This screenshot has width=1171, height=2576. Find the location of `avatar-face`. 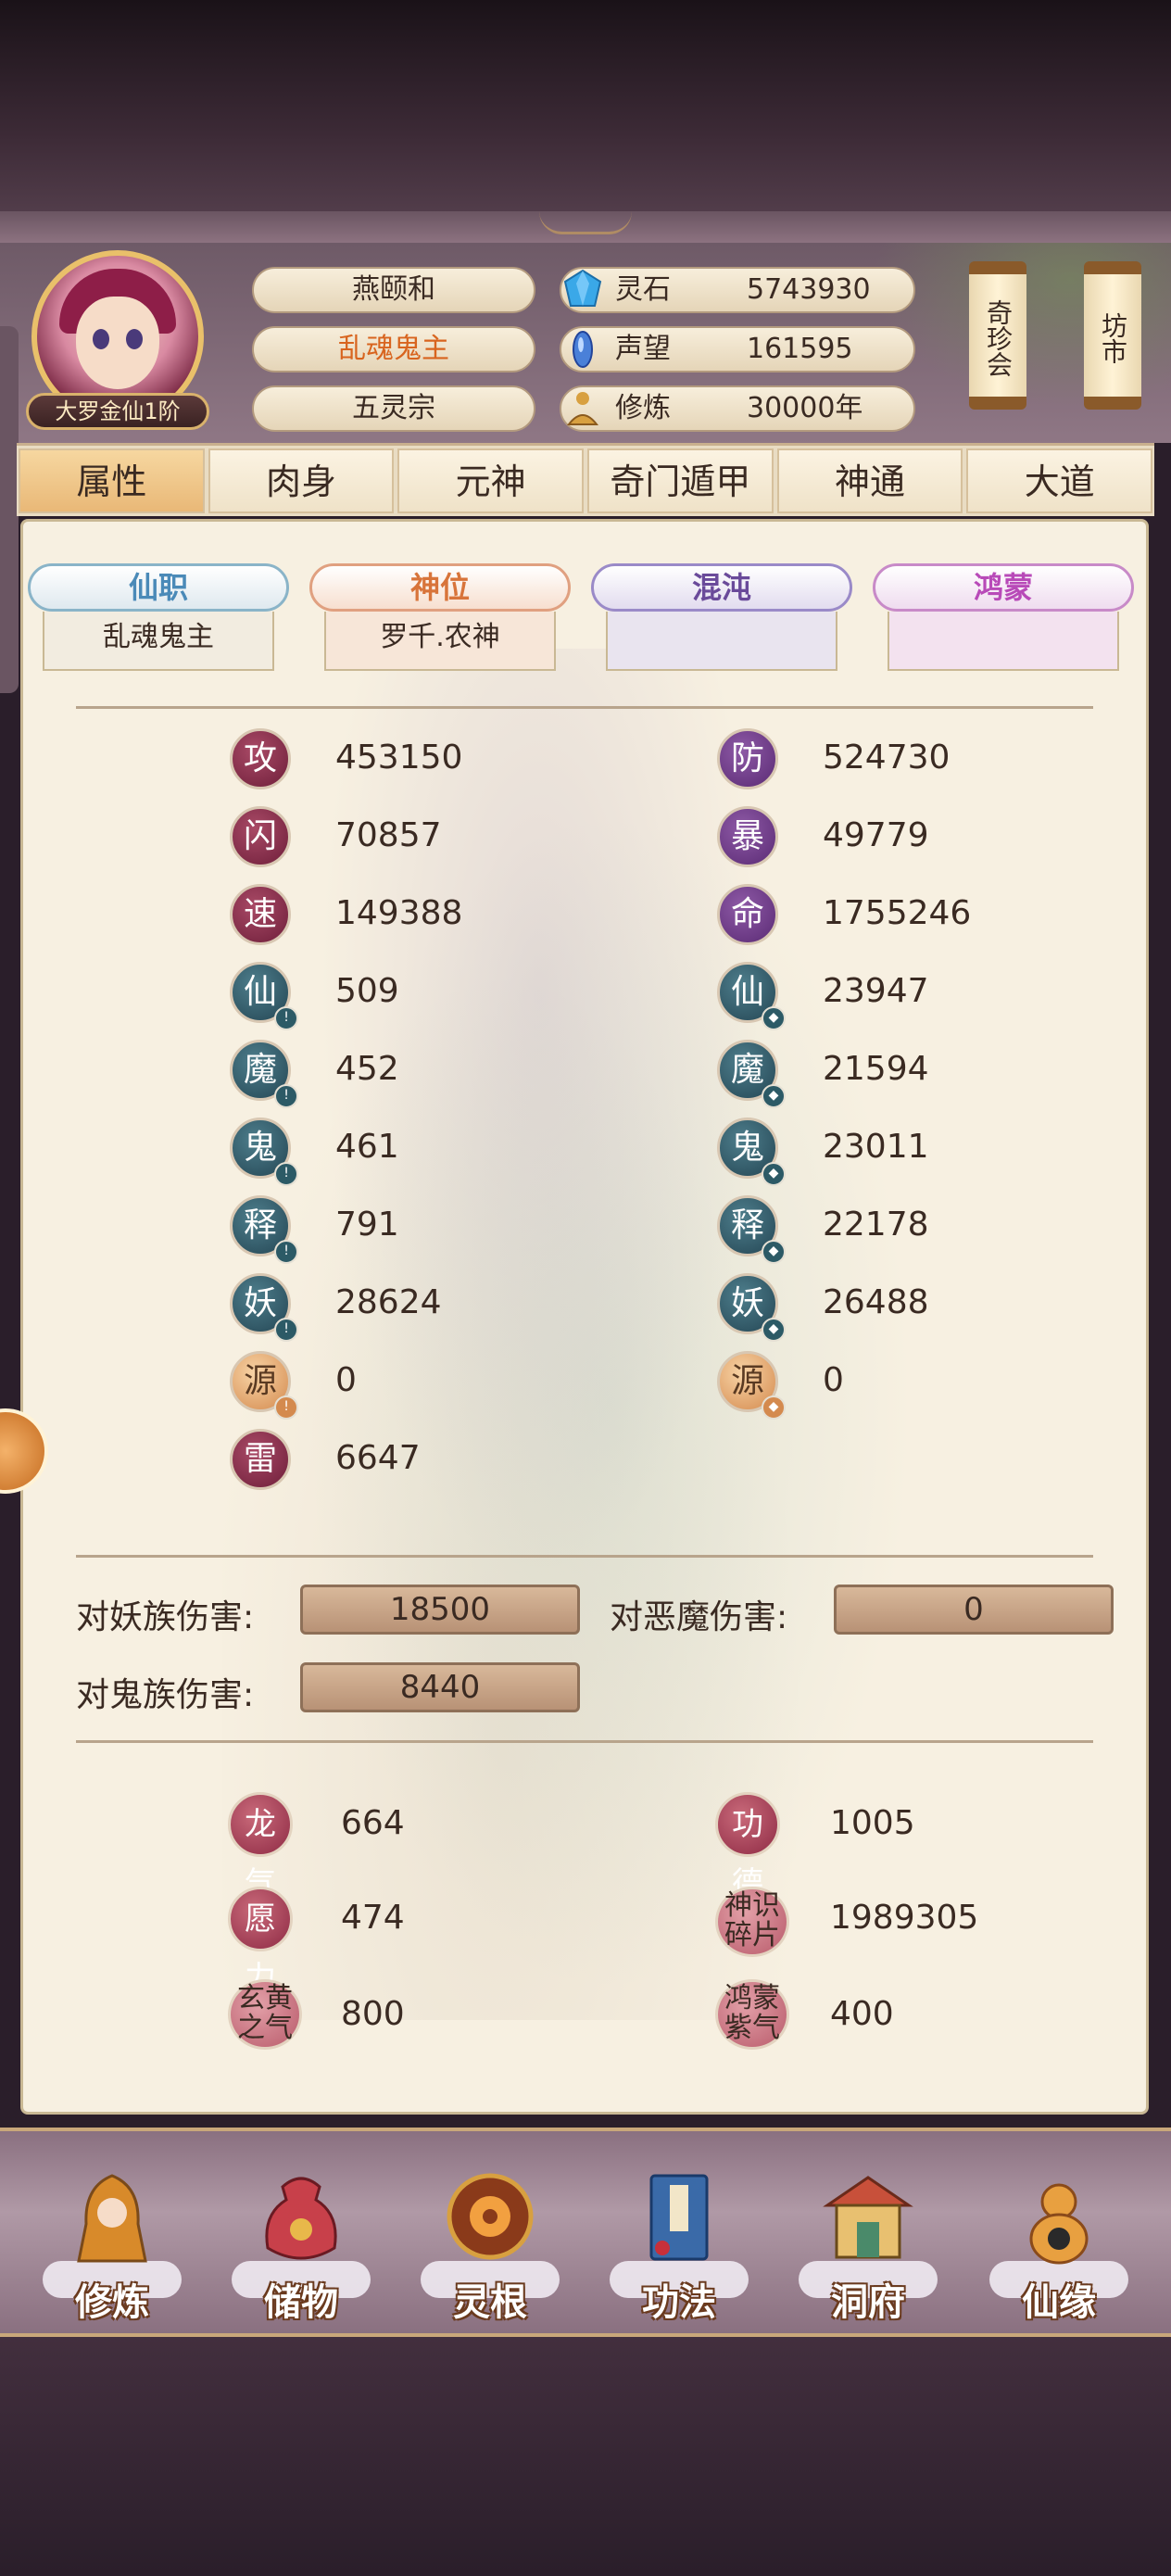

avatar-face is located at coordinates (118, 343).